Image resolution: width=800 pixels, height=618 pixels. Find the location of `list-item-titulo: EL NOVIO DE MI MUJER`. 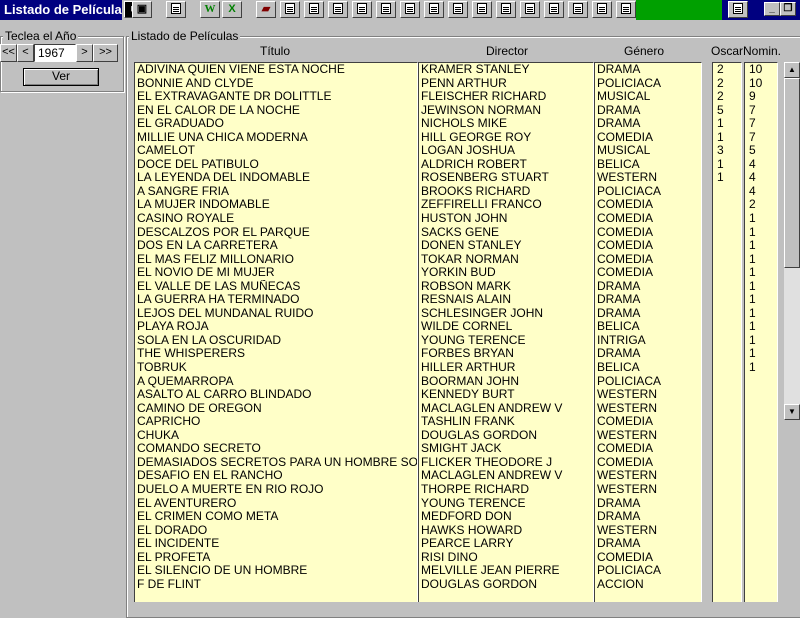

list-item-titulo: EL NOVIO DE MI MUJER is located at coordinates (276, 273).